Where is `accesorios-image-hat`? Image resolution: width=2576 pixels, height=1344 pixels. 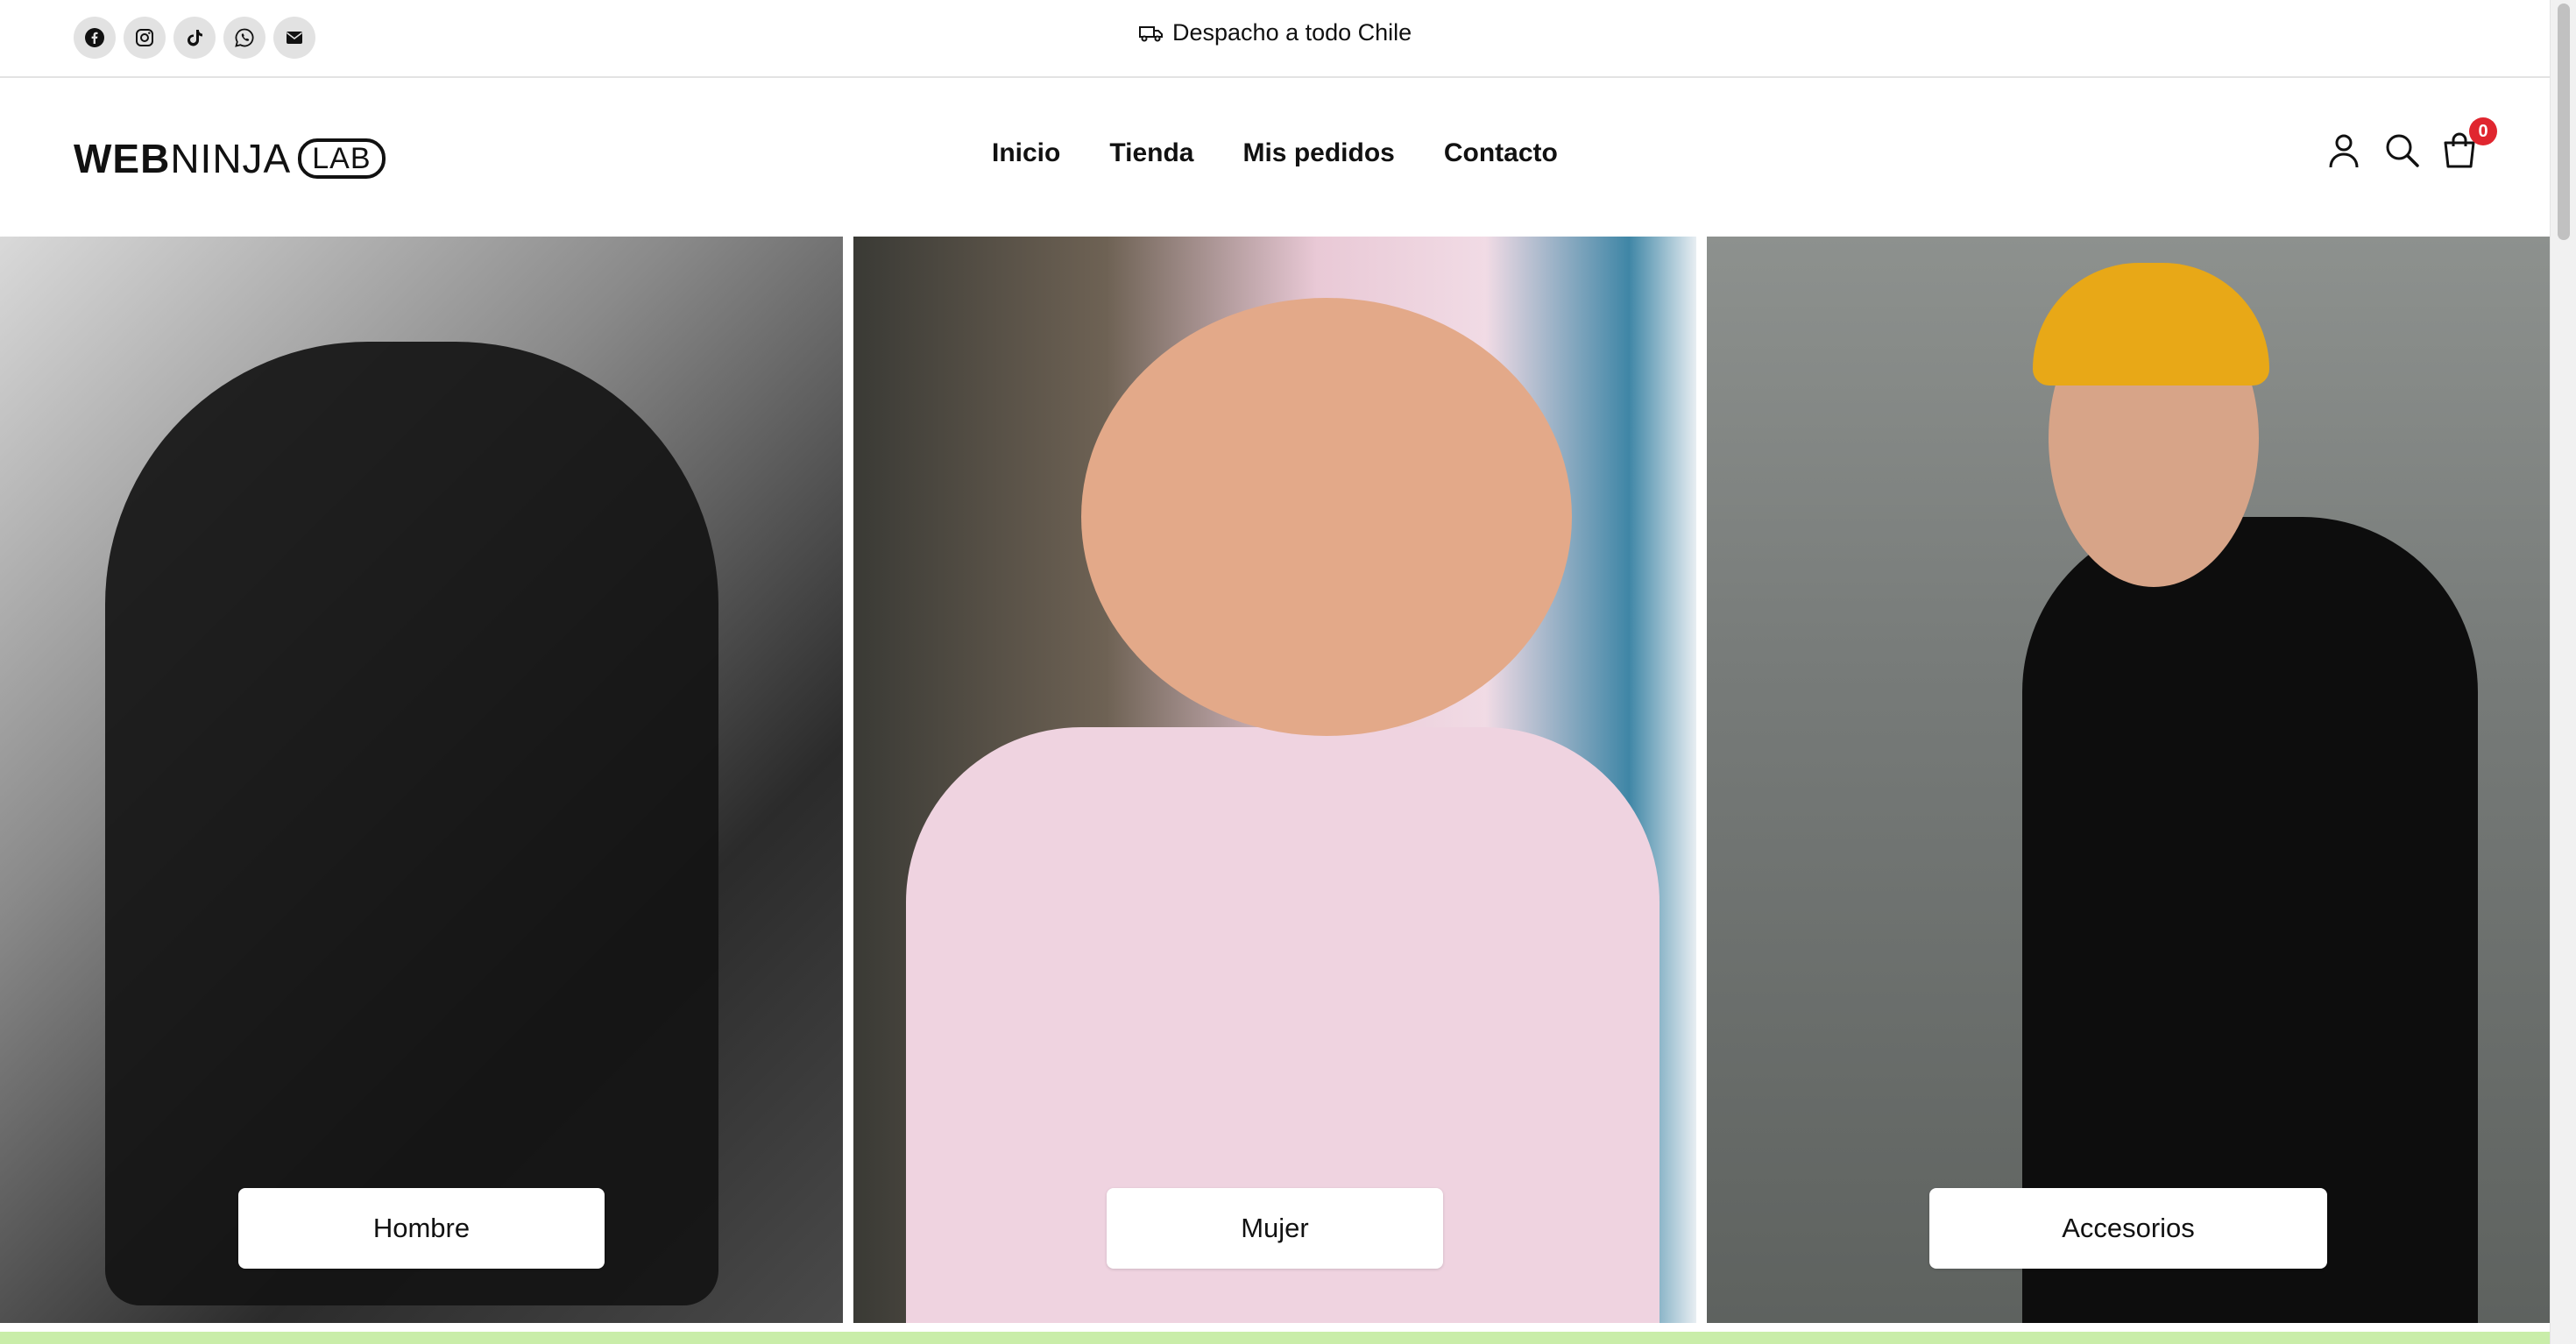
accesorios-image-hat is located at coordinates (2151, 324).